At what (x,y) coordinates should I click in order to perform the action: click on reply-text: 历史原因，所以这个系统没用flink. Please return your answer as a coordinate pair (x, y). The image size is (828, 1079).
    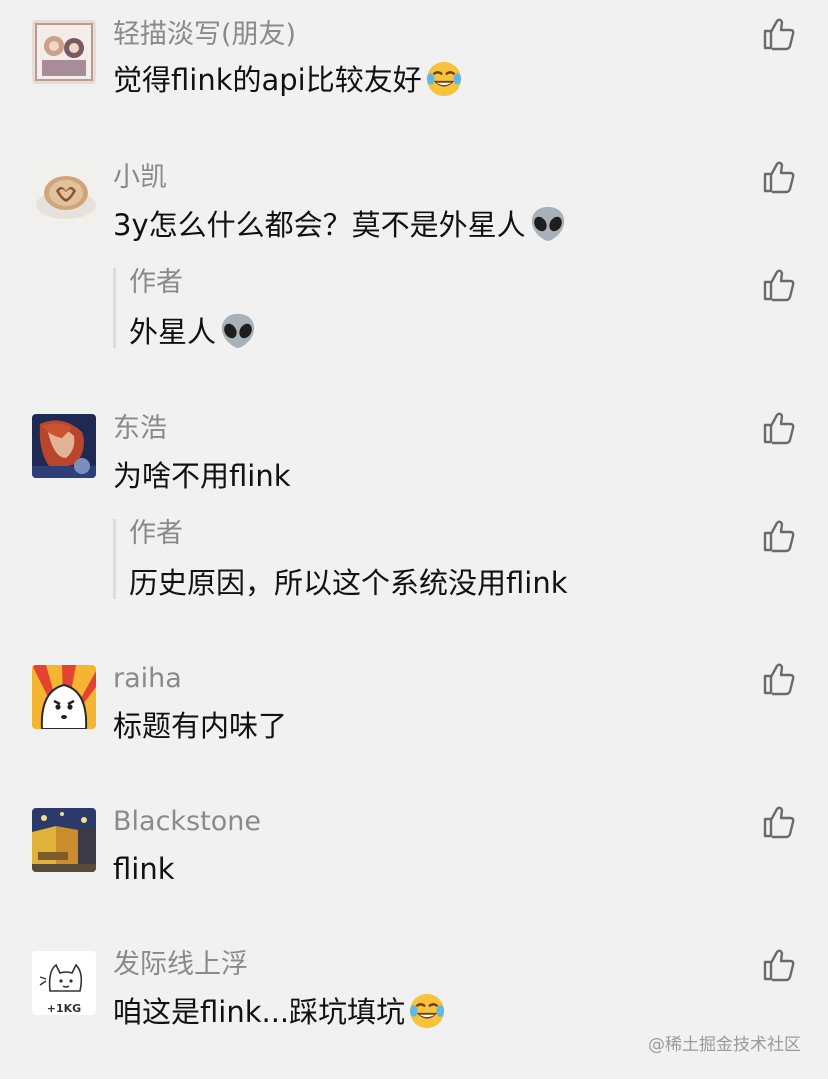
    Looking at the image, I should click on (348, 583).